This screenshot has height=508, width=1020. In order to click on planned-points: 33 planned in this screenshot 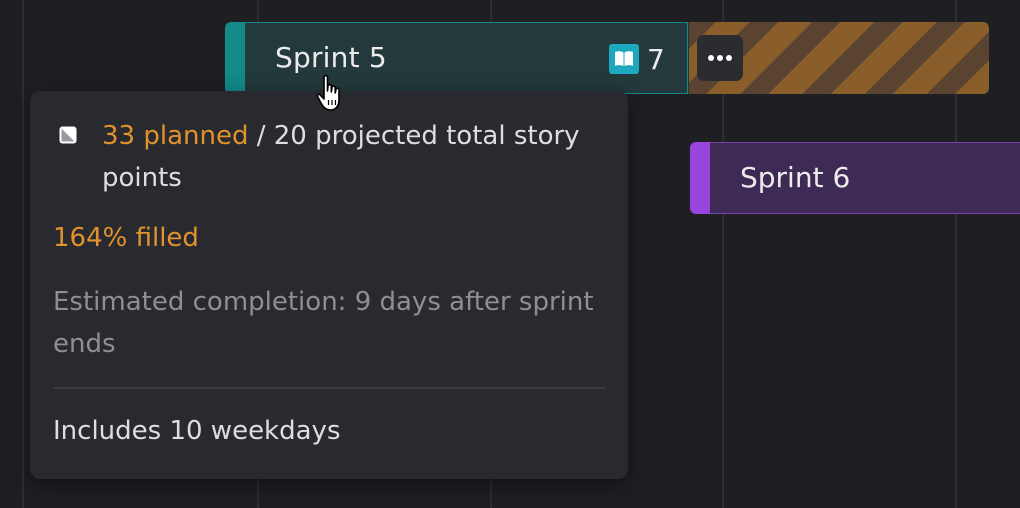, I will do `click(175, 136)`.